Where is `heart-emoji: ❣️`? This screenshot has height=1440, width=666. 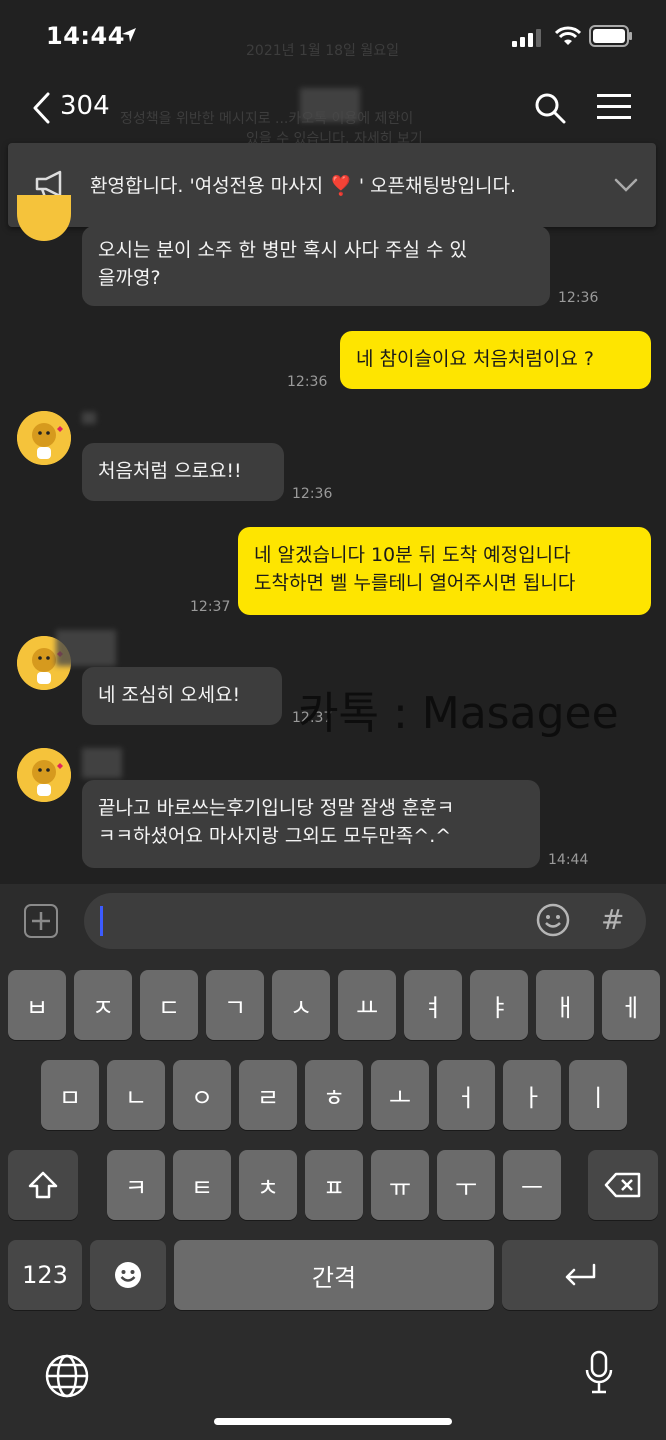 heart-emoji: ❣️ is located at coordinates (341, 186).